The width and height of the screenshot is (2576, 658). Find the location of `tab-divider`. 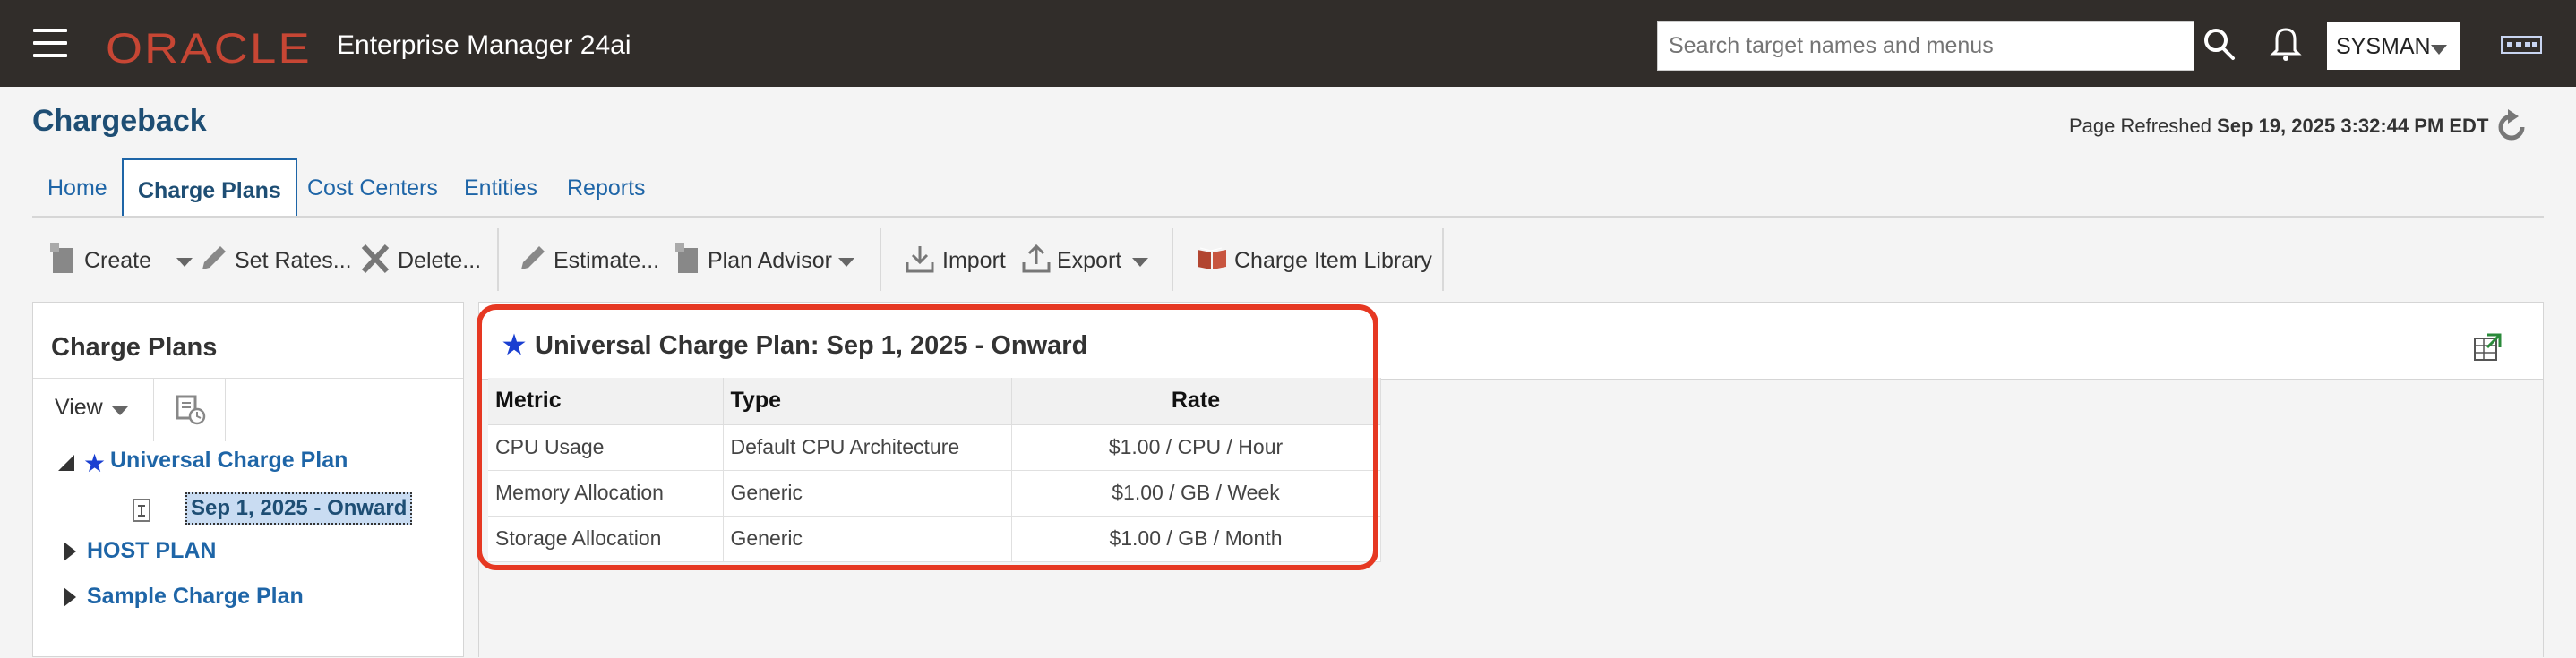

tab-divider is located at coordinates (1288, 217).